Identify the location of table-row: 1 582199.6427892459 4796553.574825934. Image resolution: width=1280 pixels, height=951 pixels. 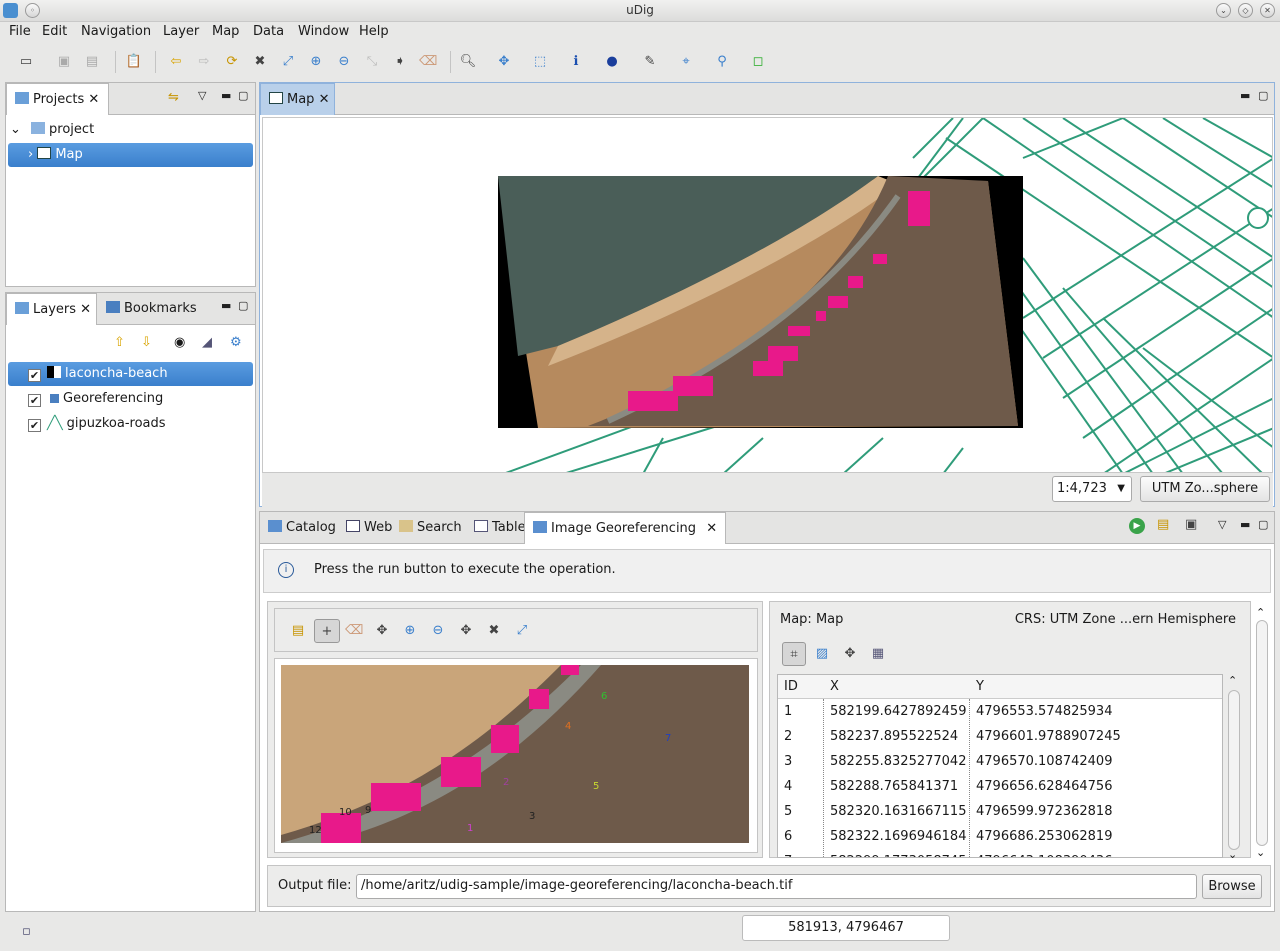
(1000, 711).